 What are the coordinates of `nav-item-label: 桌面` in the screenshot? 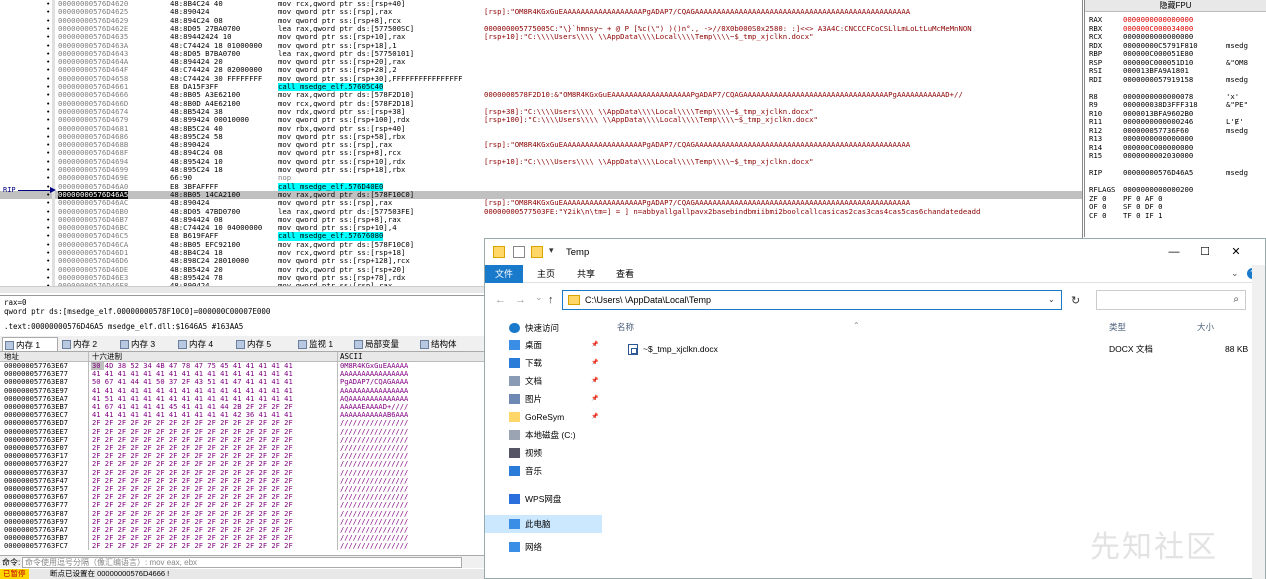 It's located at (534, 345).